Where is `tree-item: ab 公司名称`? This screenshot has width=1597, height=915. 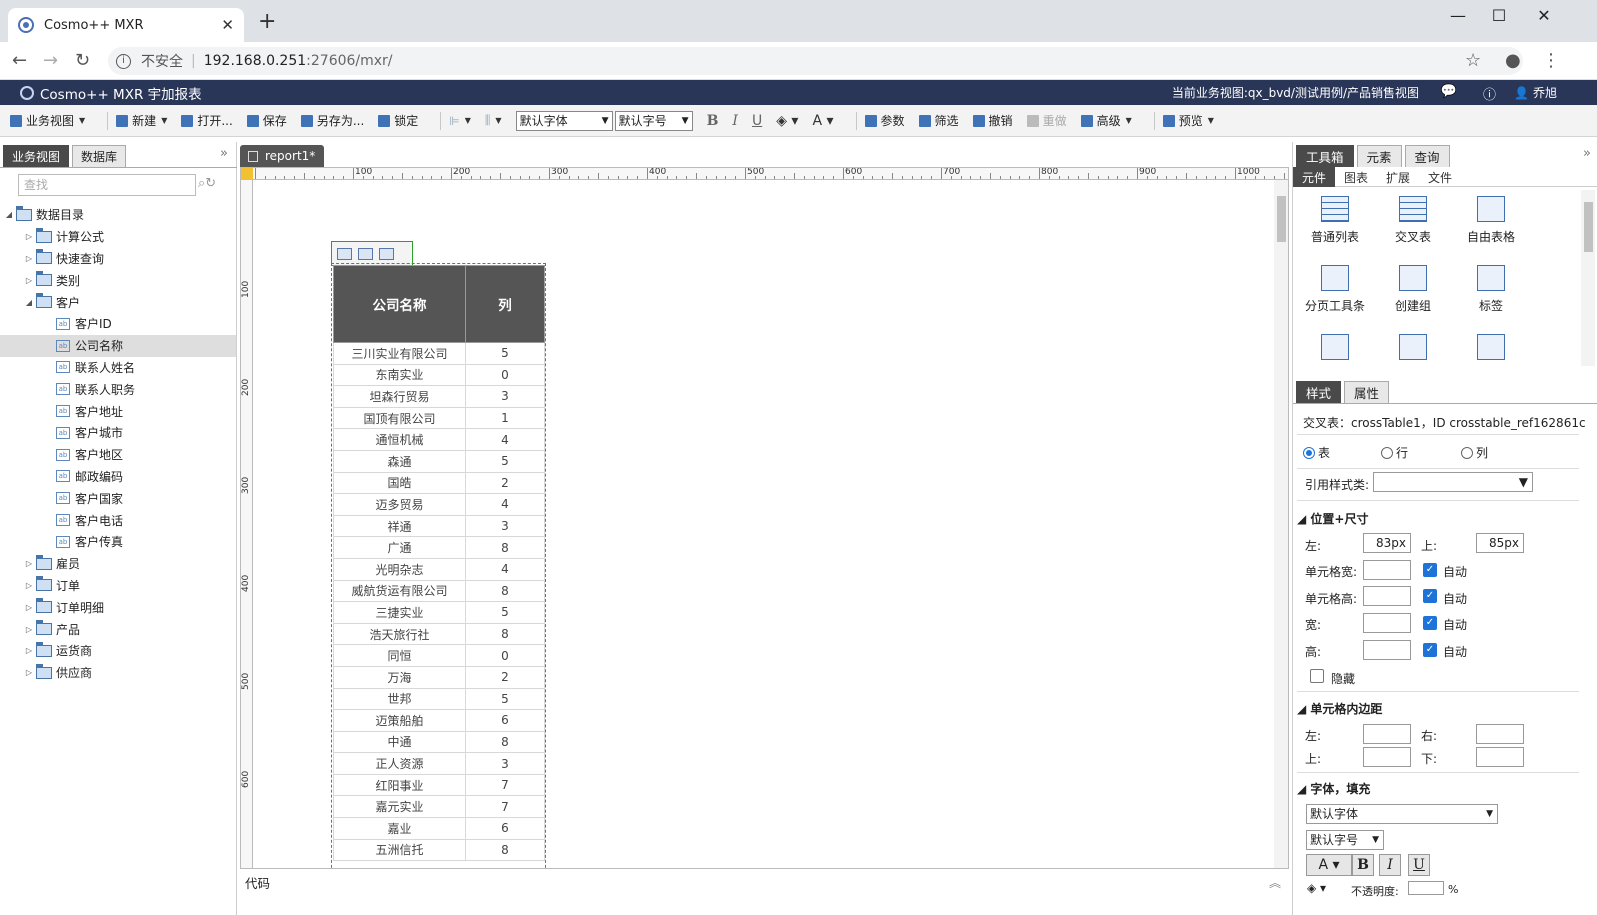 tree-item: ab 公司名称 is located at coordinates (118, 345).